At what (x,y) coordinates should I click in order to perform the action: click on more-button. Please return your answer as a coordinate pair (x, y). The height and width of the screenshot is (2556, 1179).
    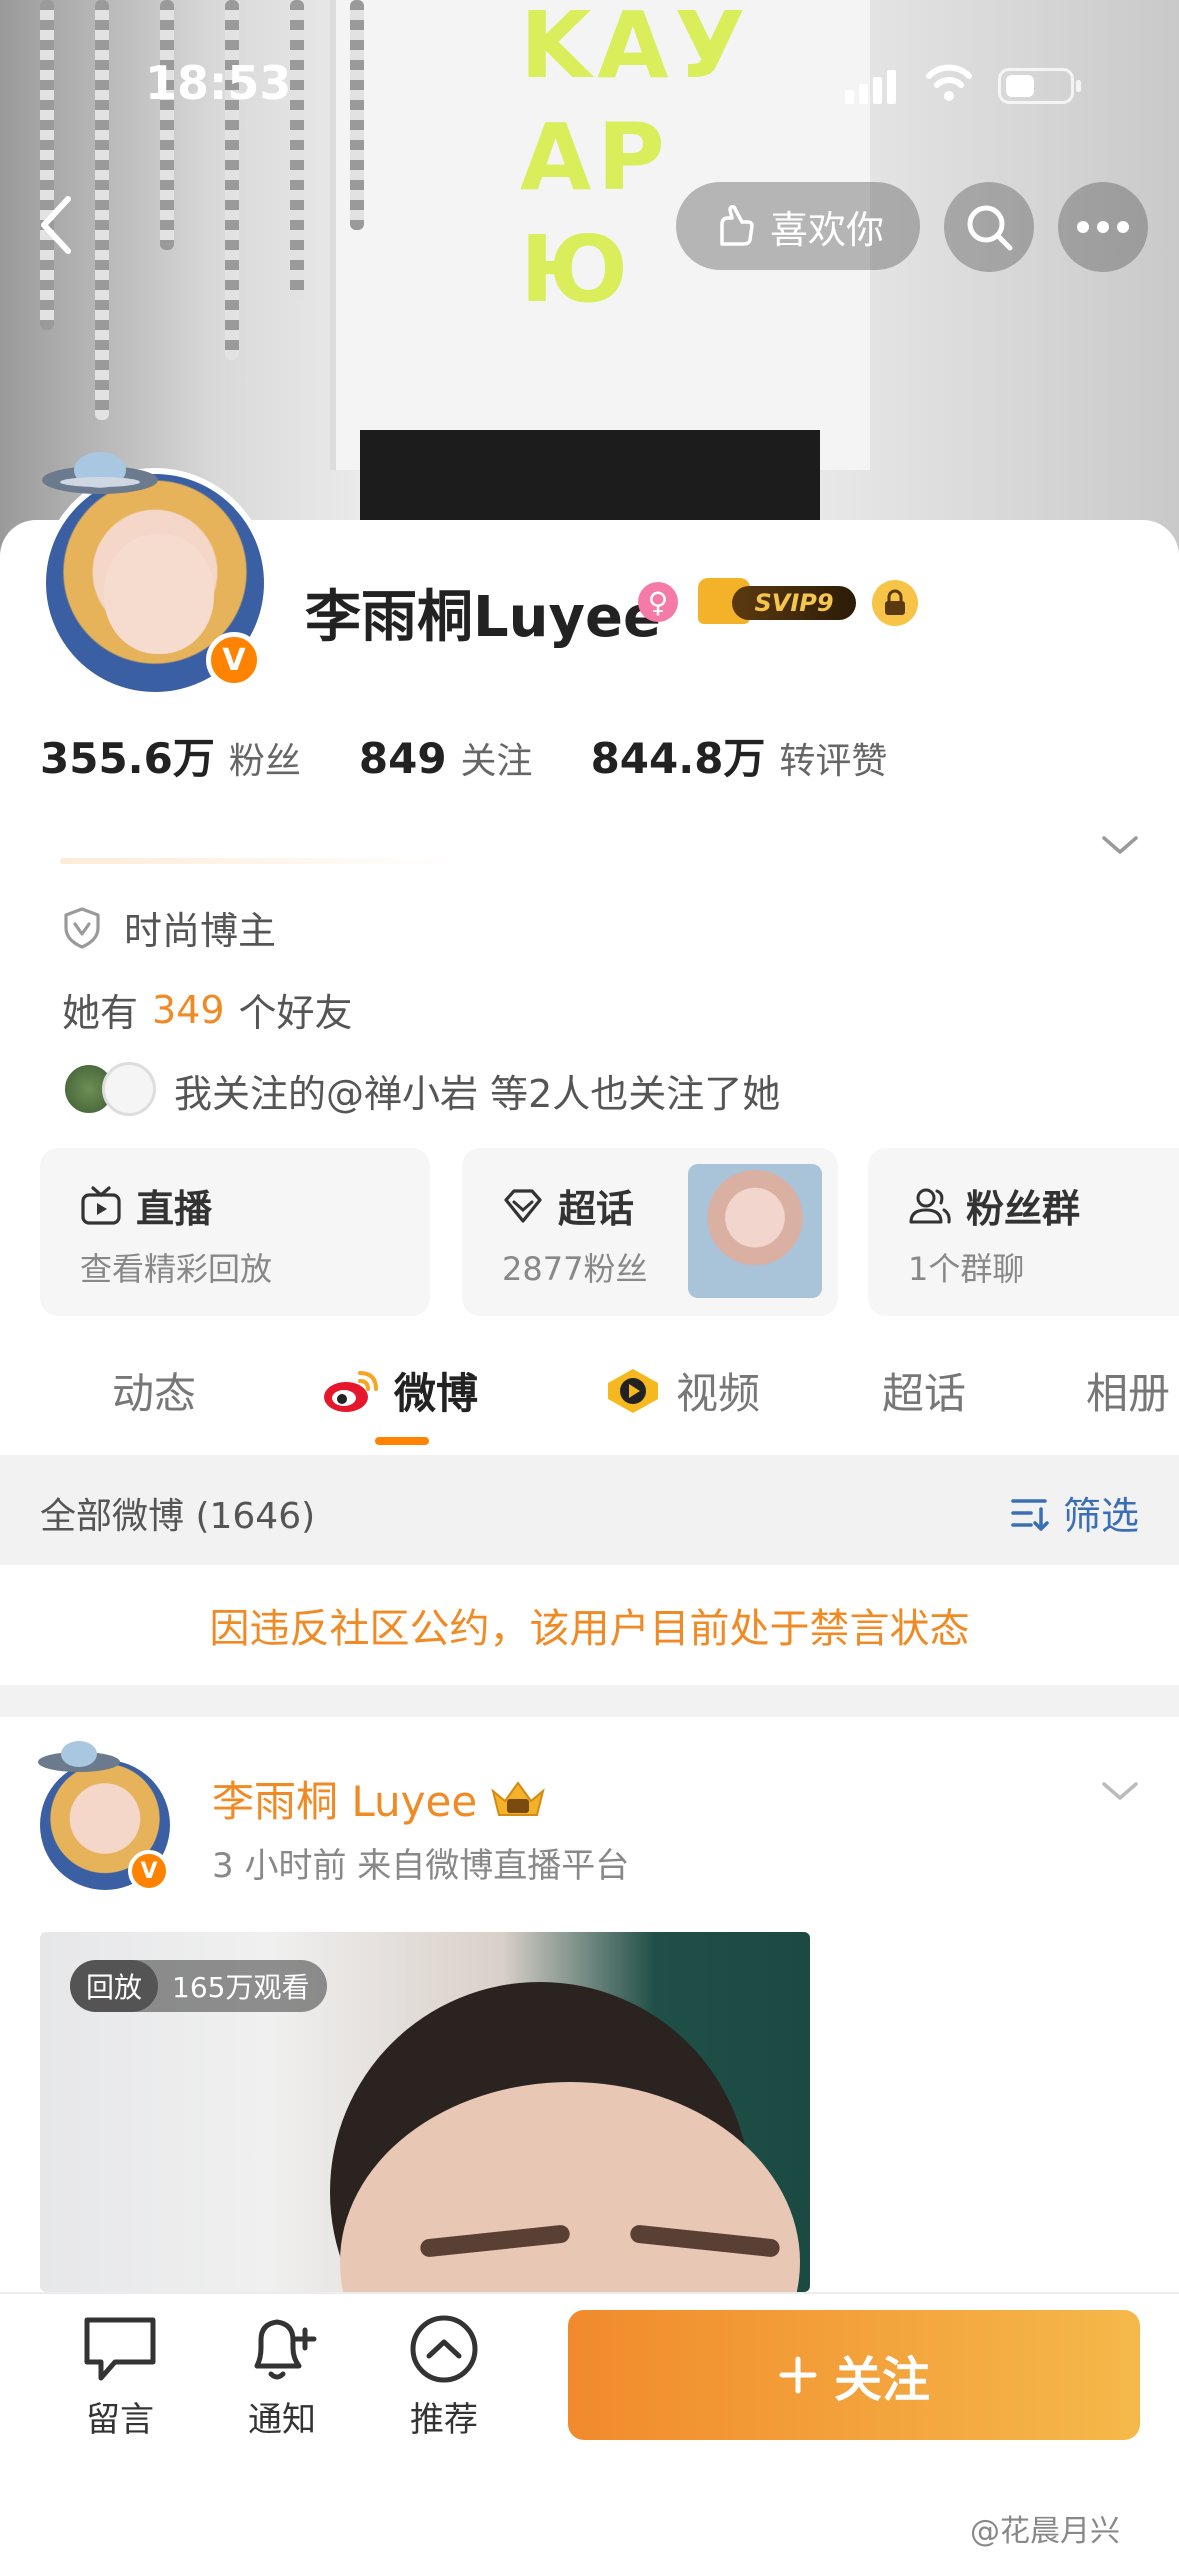
    Looking at the image, I should click on (1103, 227).